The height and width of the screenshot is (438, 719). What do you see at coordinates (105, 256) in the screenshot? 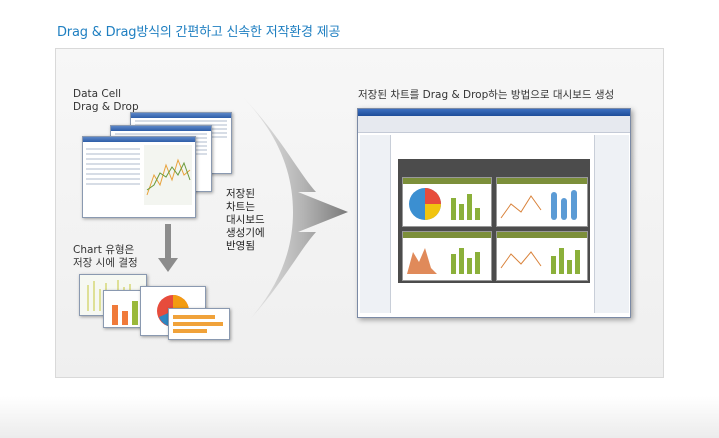
I see `chart-type-label: Chart 유형은 저장 시에 결정` at bounding box center [105, 256].